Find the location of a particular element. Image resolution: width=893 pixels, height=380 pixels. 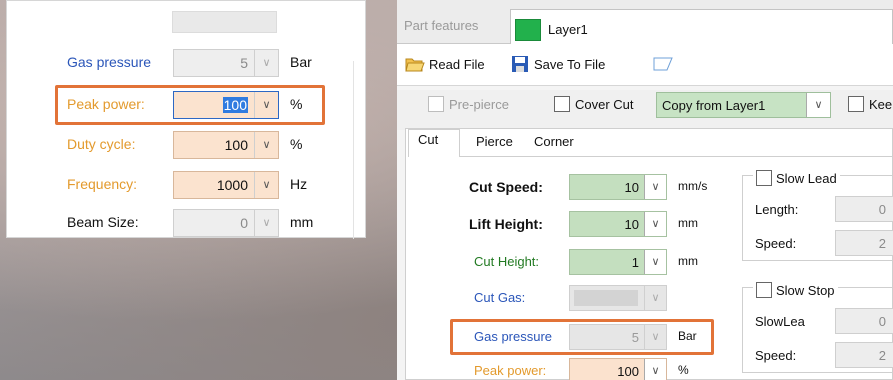

read-file-label: Read File is located at coordinates (457, 64).